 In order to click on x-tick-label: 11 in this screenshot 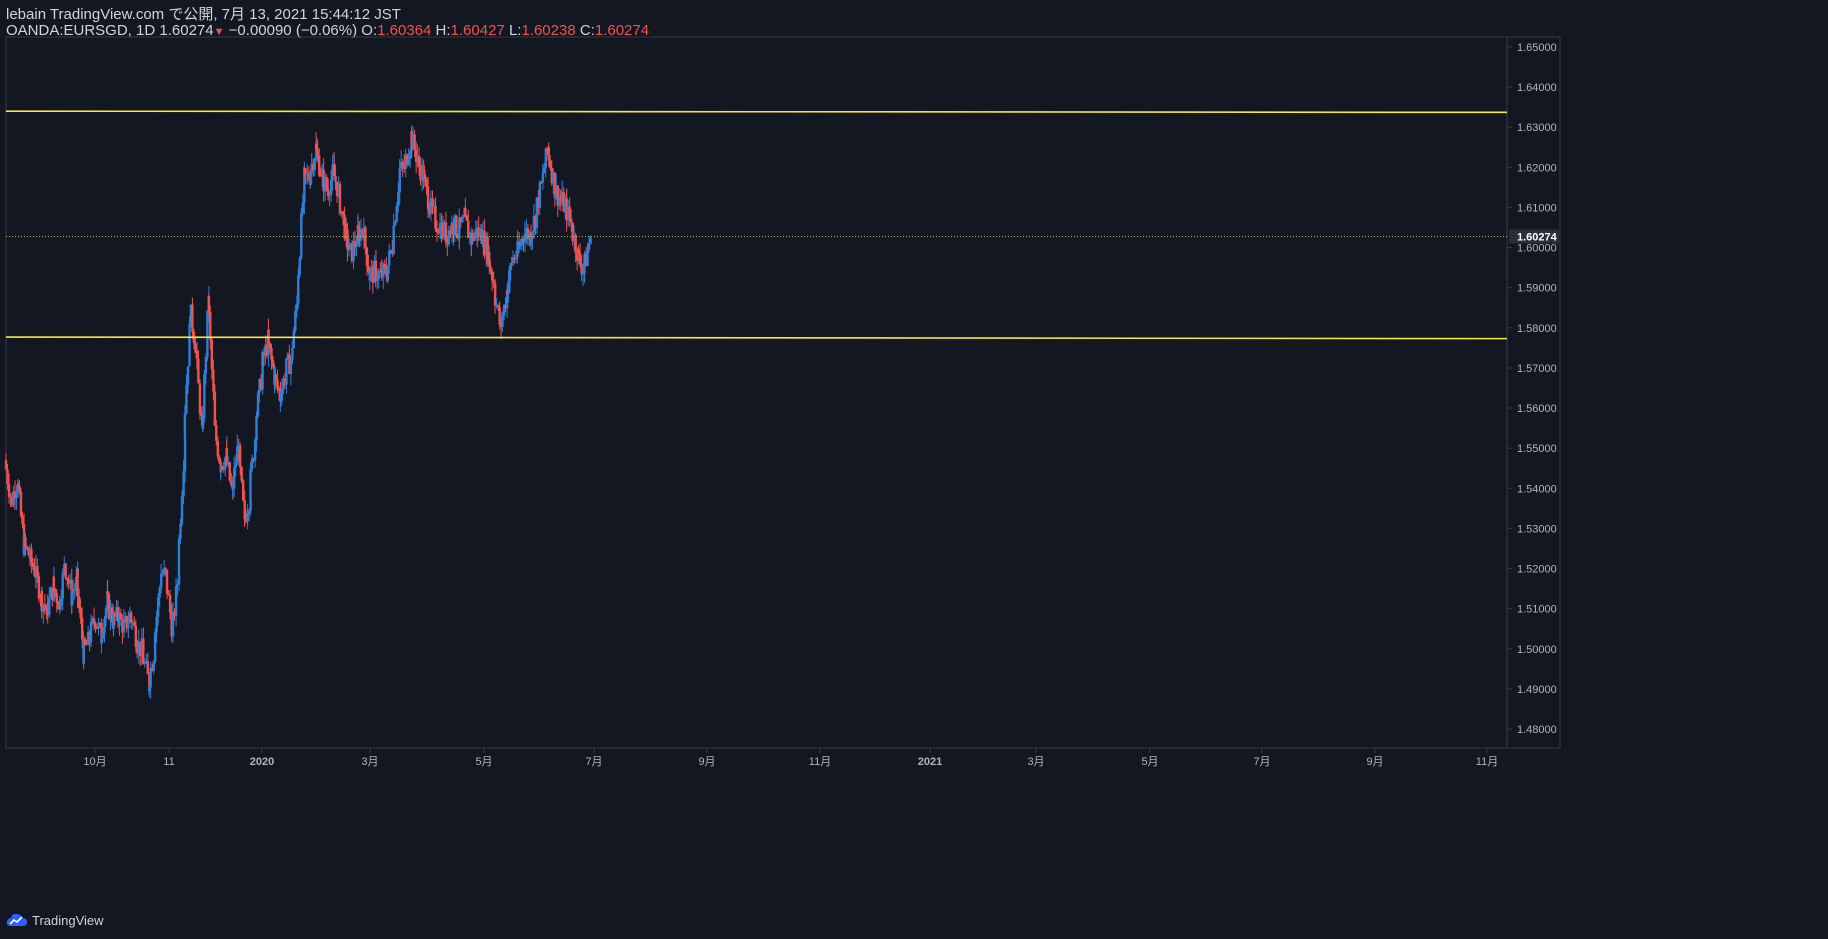, I will do `click(168, 762)`.